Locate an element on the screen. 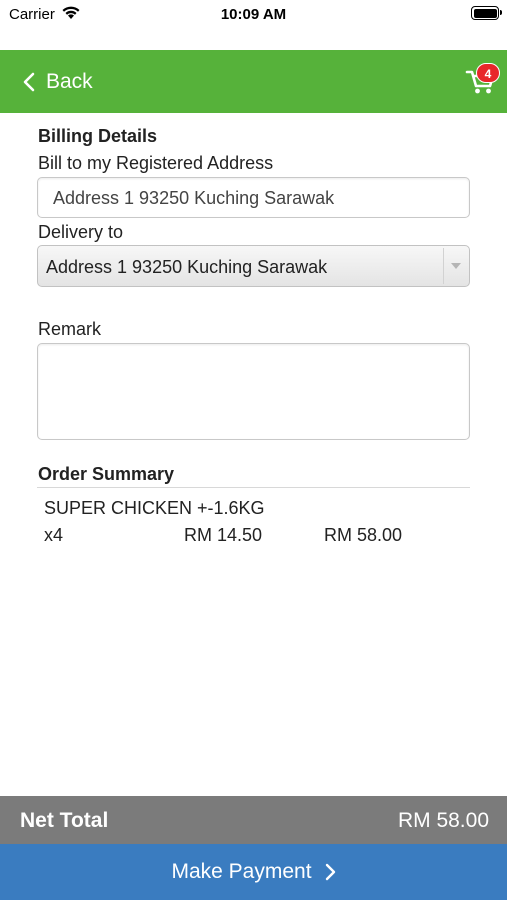  net-total-label: Net Total is located at coordinates (64, 820).